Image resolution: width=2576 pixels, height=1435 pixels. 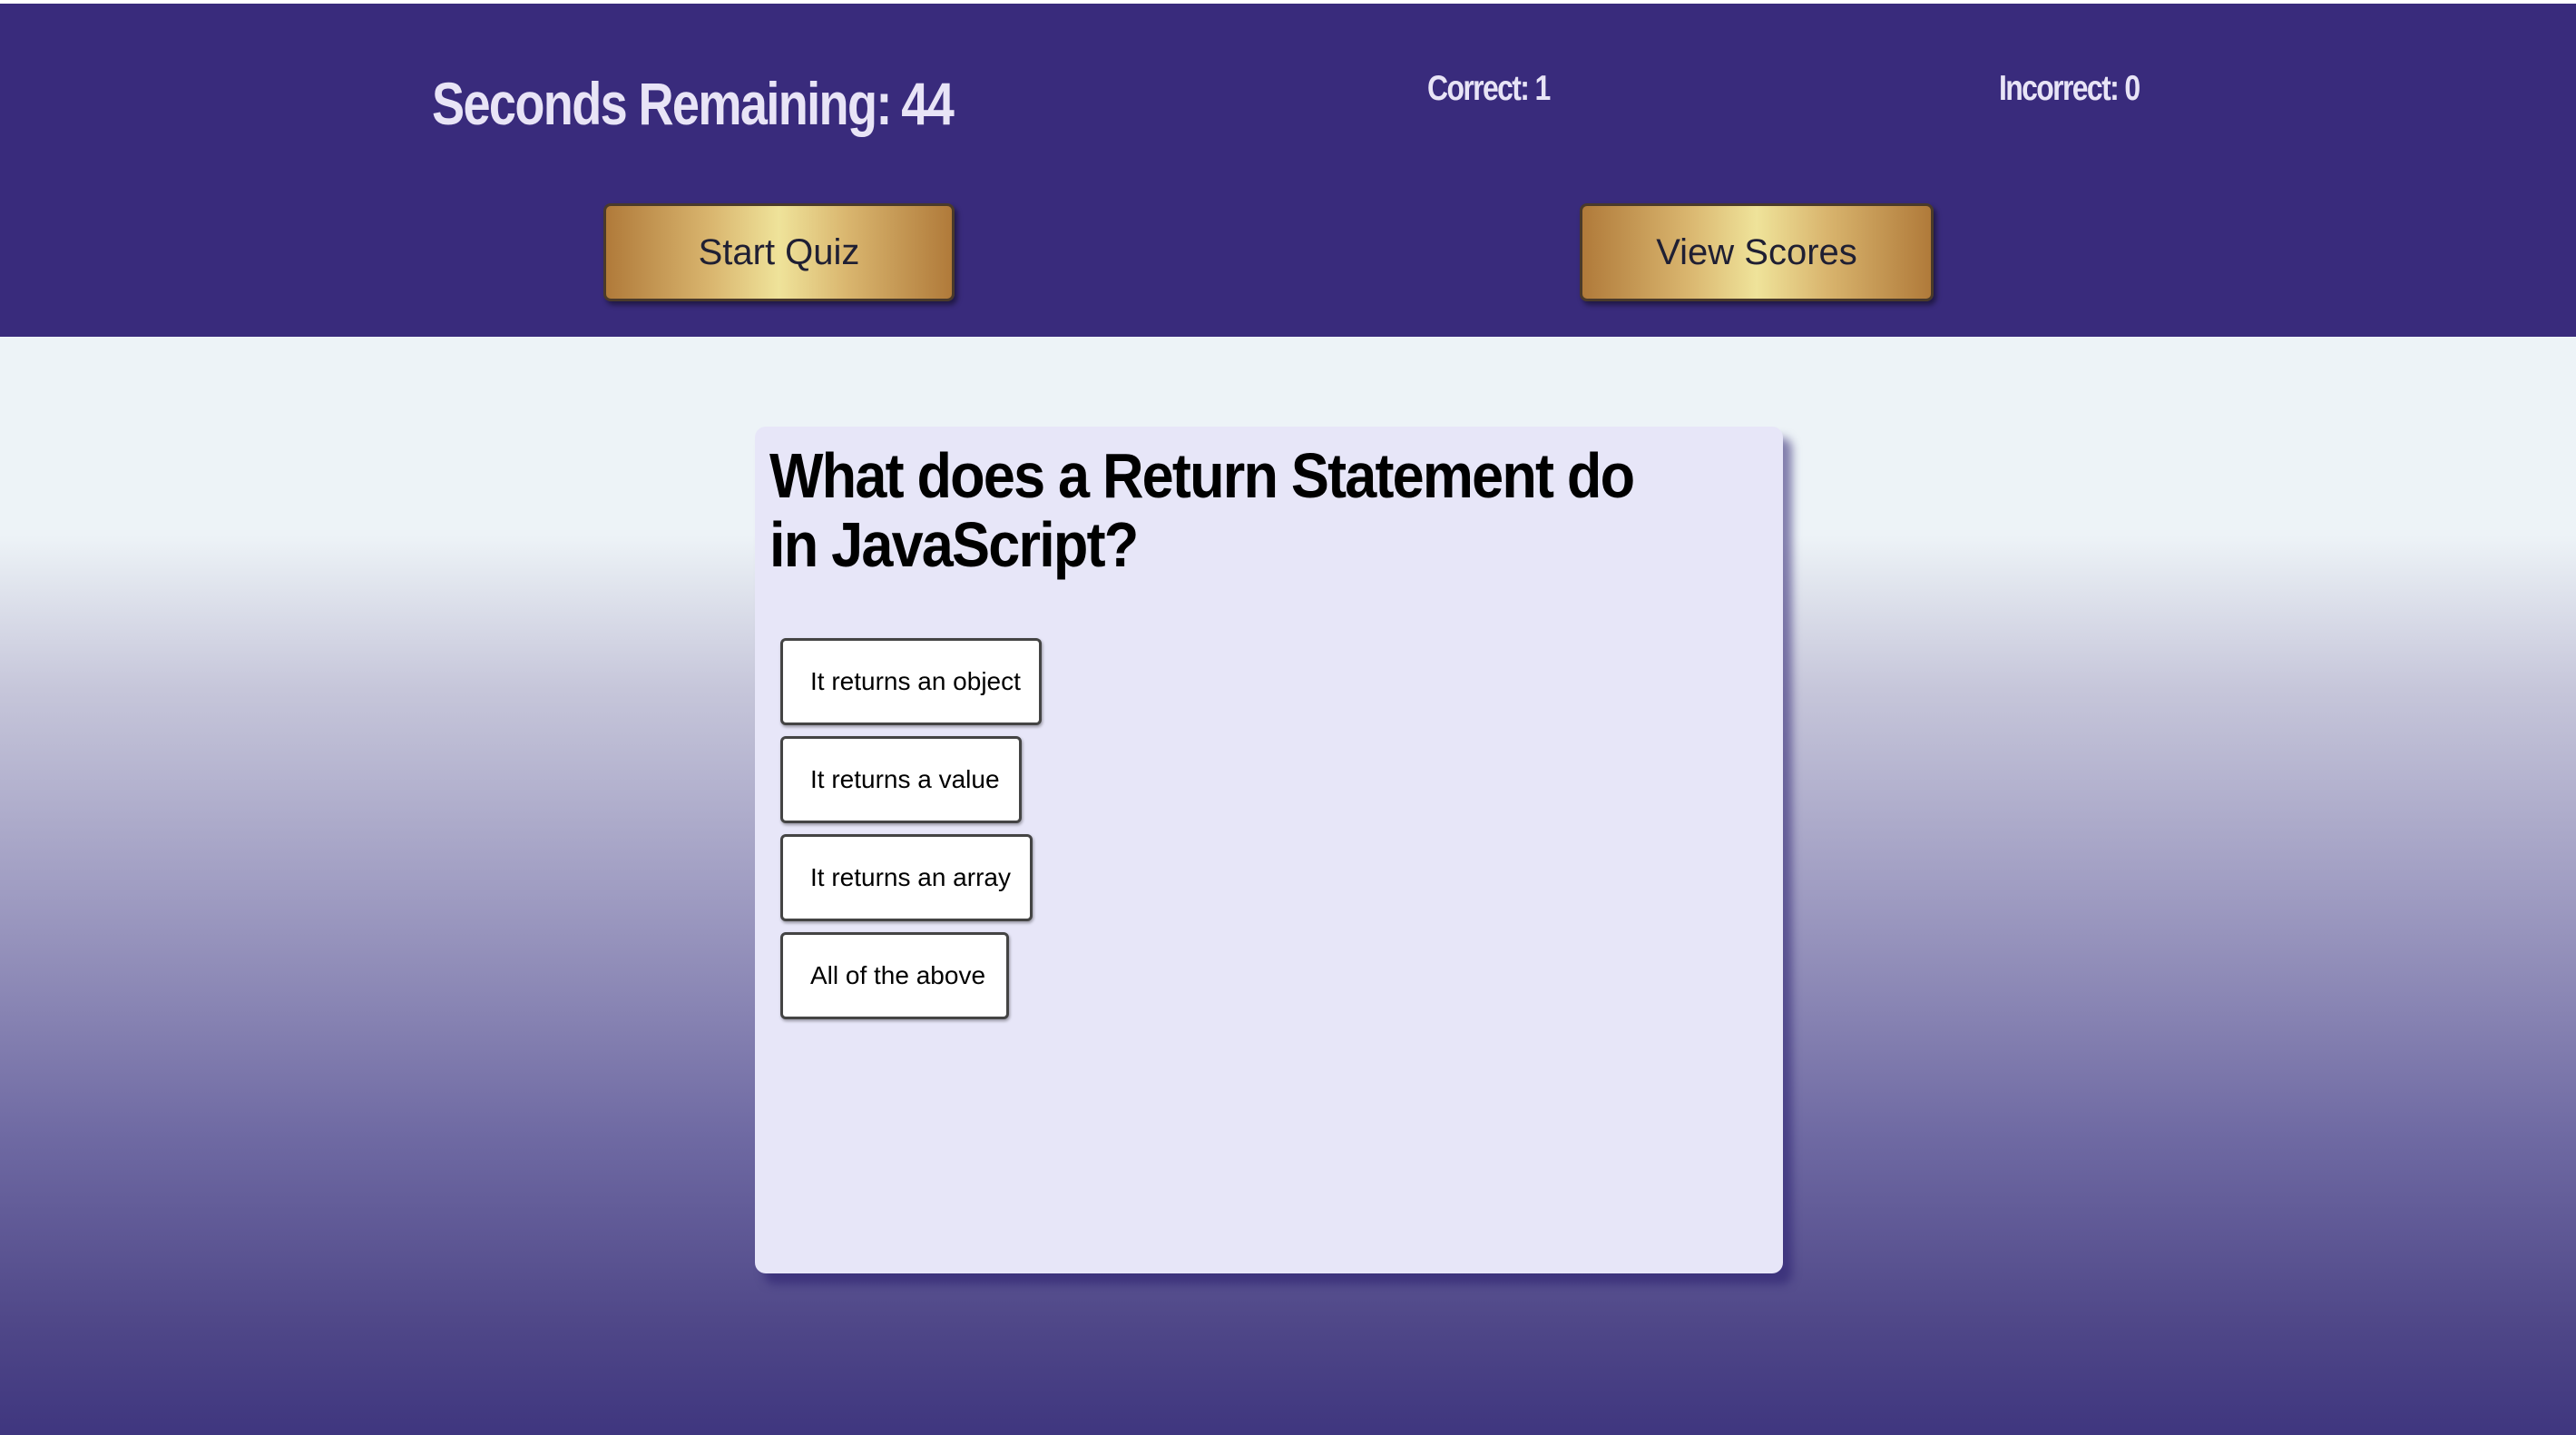 I want to click on correct-count: Correct: 1, so click(x=1489, y=88).